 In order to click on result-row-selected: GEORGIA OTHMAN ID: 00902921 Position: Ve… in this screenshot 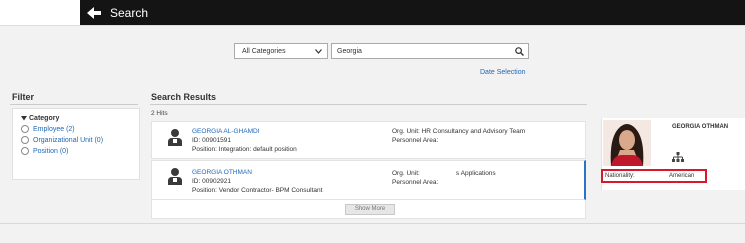, I will do `click(368, 180)`.